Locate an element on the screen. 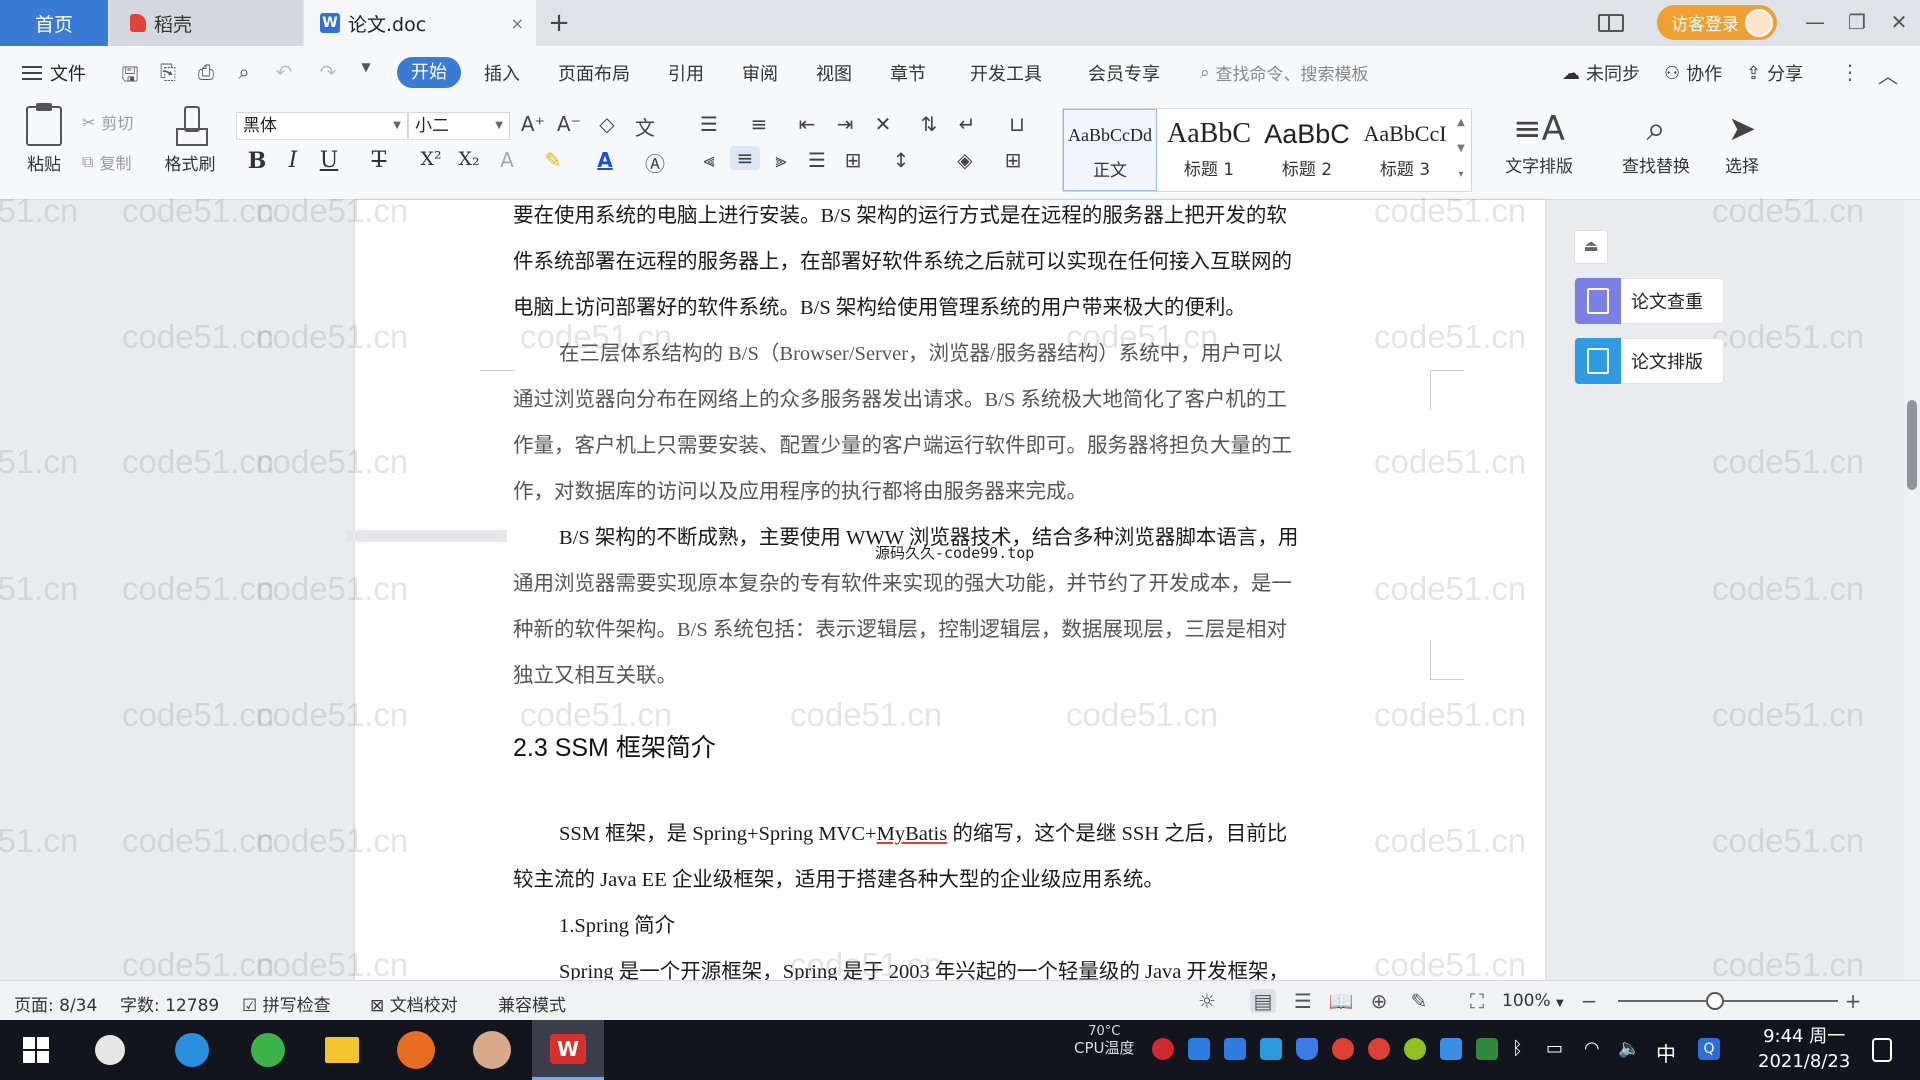  collapse-panel-icon: ⏏ is located at coordinates (1591, 247).